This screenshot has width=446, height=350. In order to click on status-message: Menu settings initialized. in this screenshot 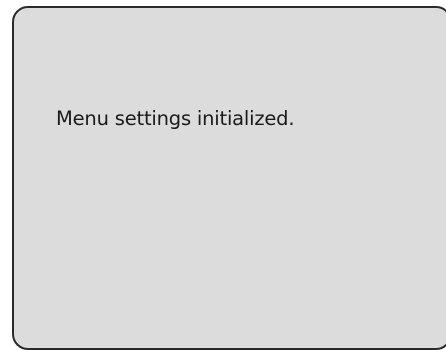, I will do `click(175, 118)`.